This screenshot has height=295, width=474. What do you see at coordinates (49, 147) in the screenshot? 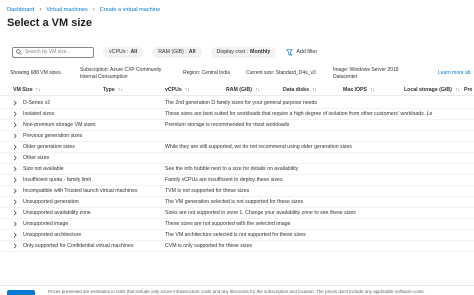
I see `group-name: Older generation sizes` at bounding box center [49, 147].